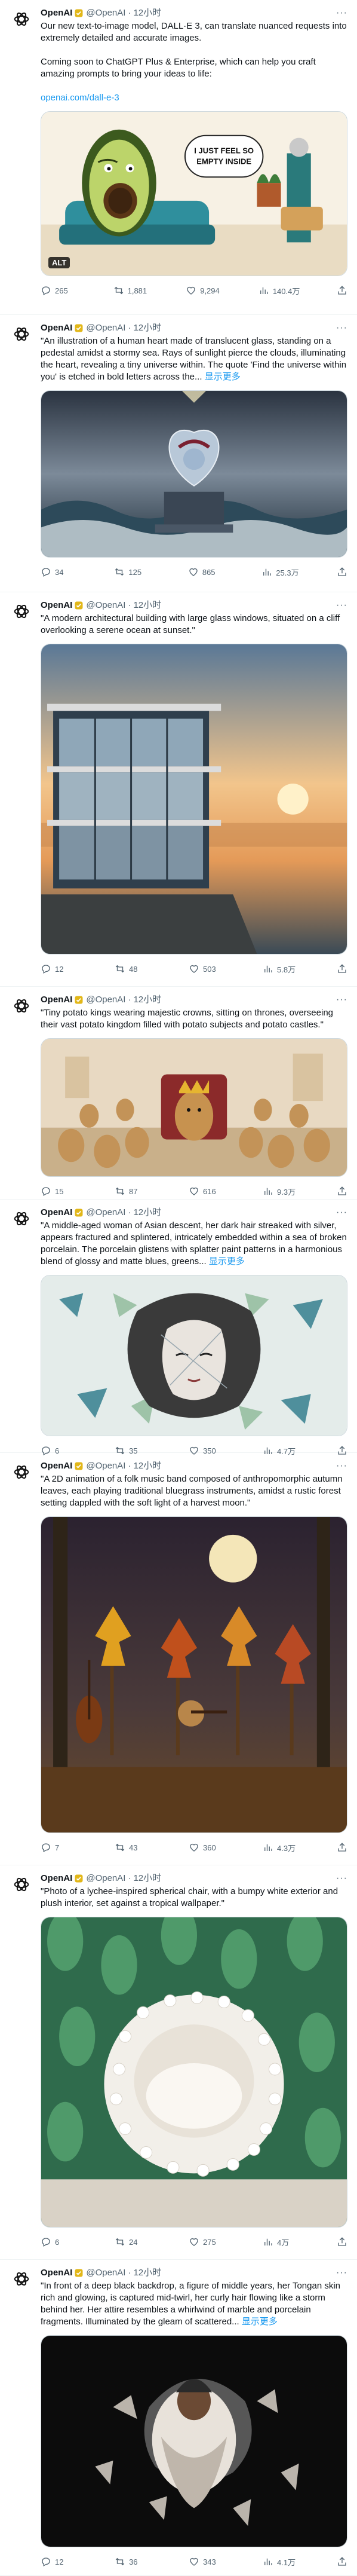 This screenshot has height=2576, width=357. I want to click on tweet-image: I JUST FEEL SO EMPTY INSIDE ALT, so click(194, 193).